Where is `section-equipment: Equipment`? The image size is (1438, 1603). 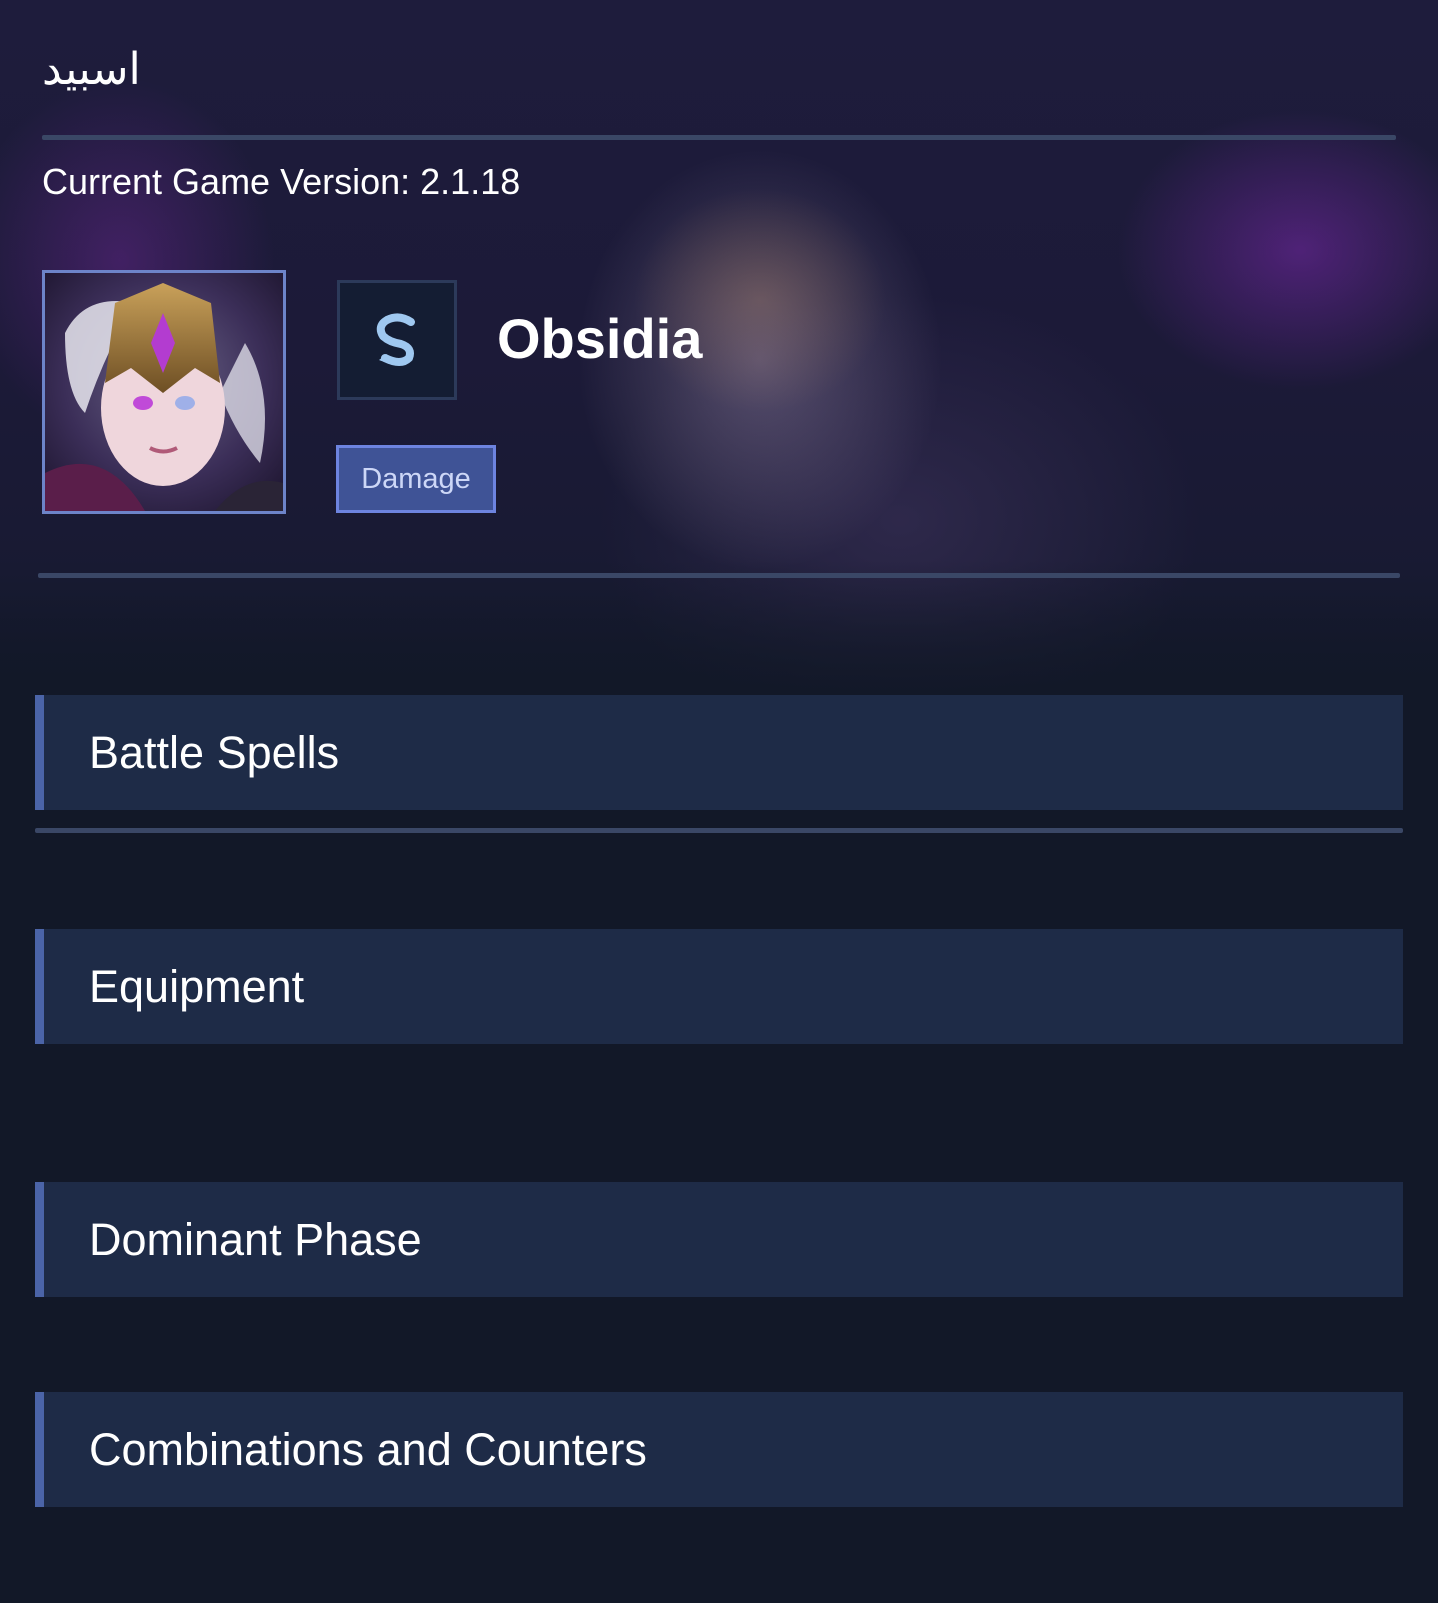
section-equipment: Equipment is located at coordinates (719, 986).